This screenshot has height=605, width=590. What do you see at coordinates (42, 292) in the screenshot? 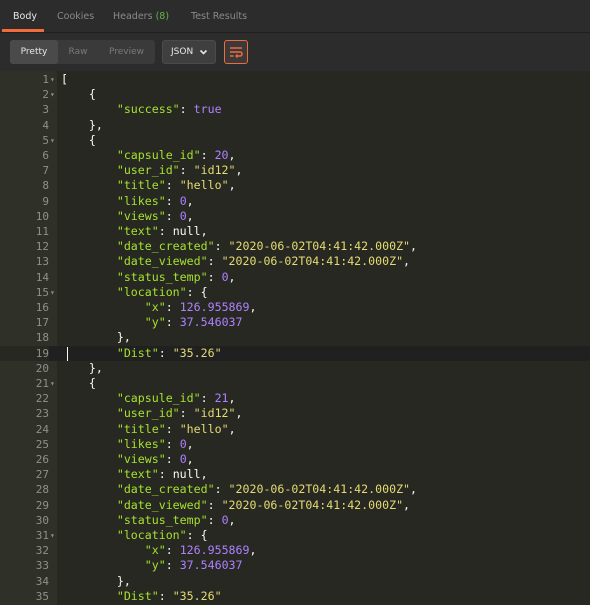
I see `line-number: 15` at bounding box center [42, 292].